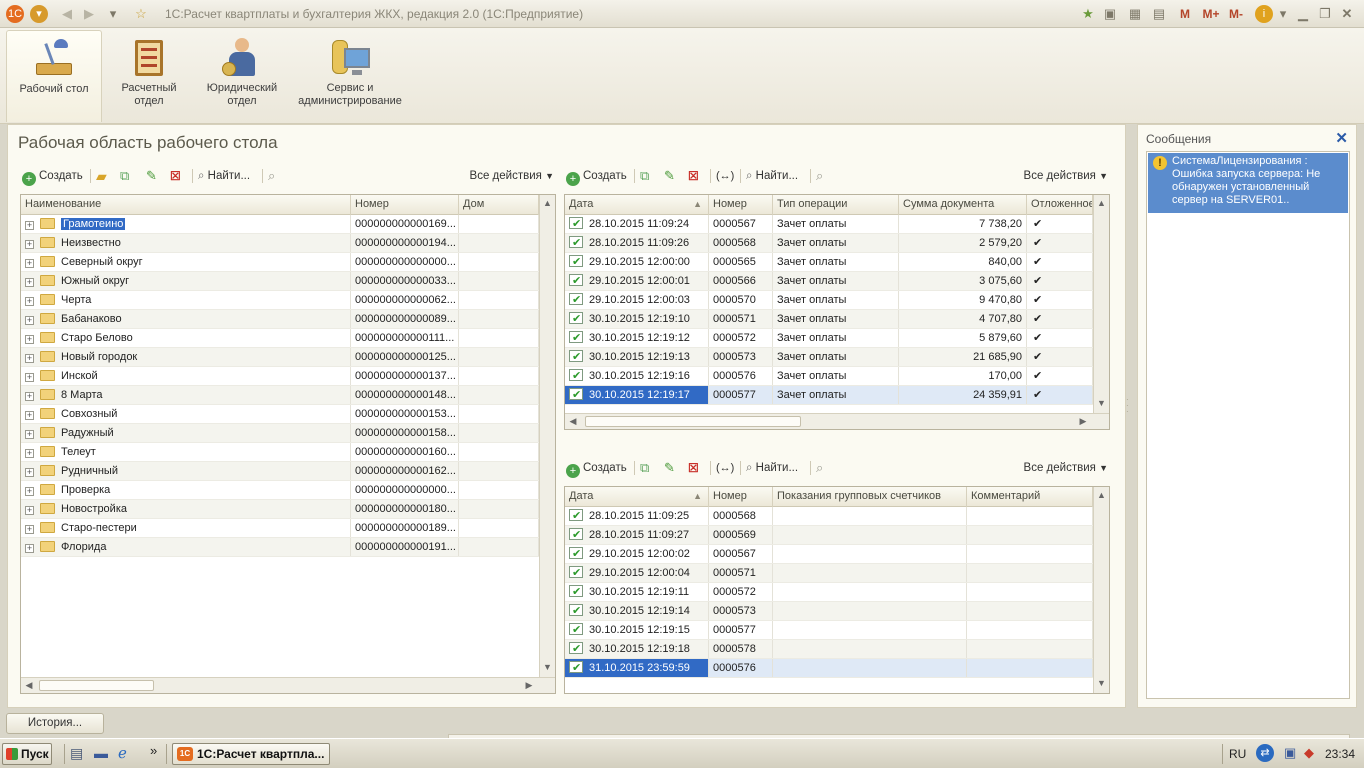 Image resolution: width=1364 pixels, height=768 pixels. What do you see at coordinates (741, 573) in the screenshot?
I see `number-cell: 0000571` at bounding box center [741, 573].